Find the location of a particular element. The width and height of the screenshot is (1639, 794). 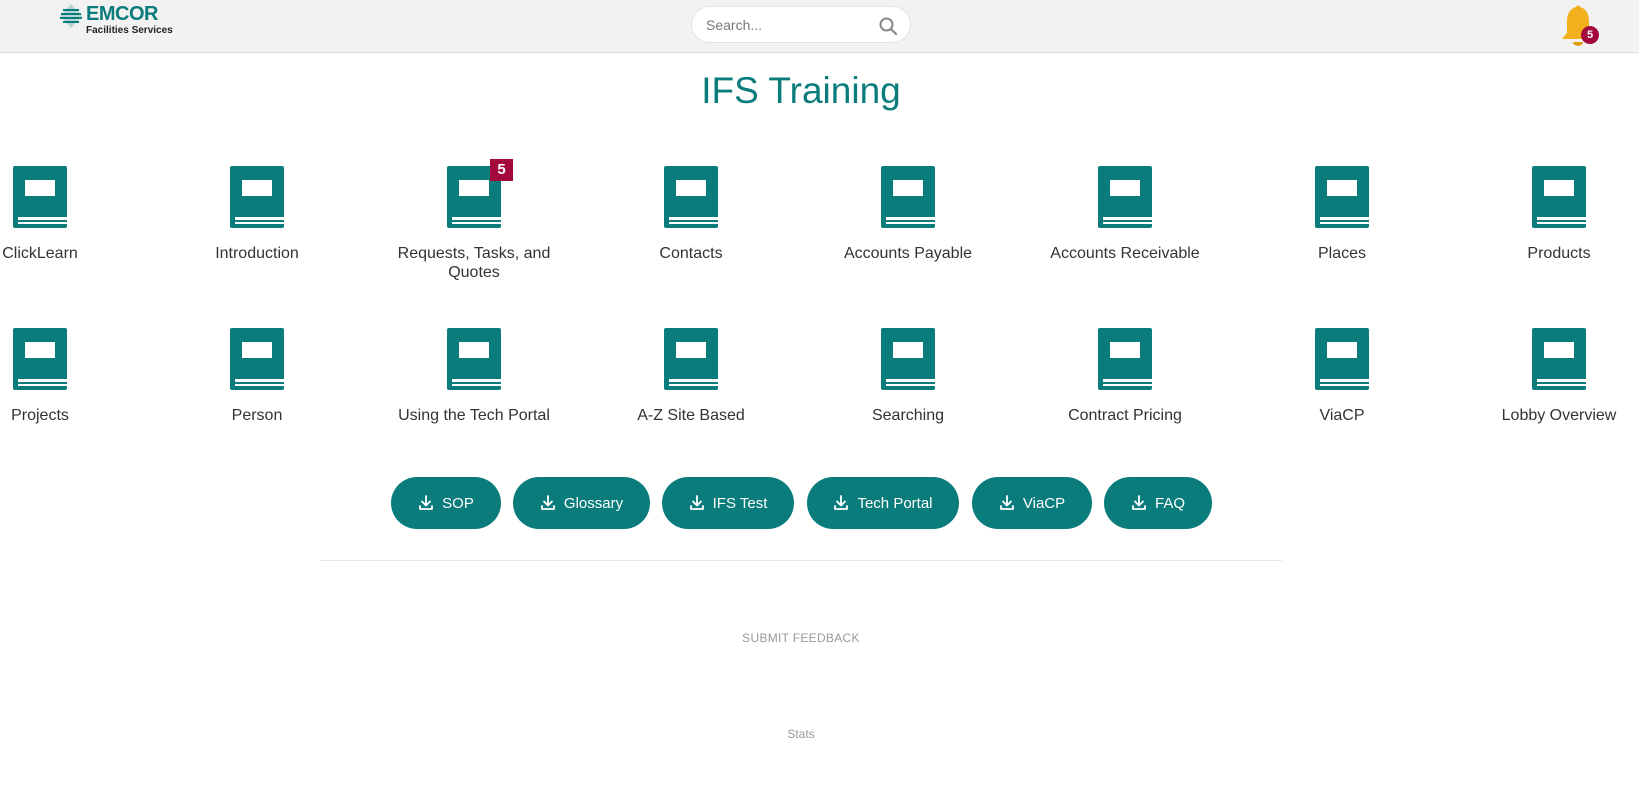

emcor-diamond-icon is located at coordinates (71, 16).